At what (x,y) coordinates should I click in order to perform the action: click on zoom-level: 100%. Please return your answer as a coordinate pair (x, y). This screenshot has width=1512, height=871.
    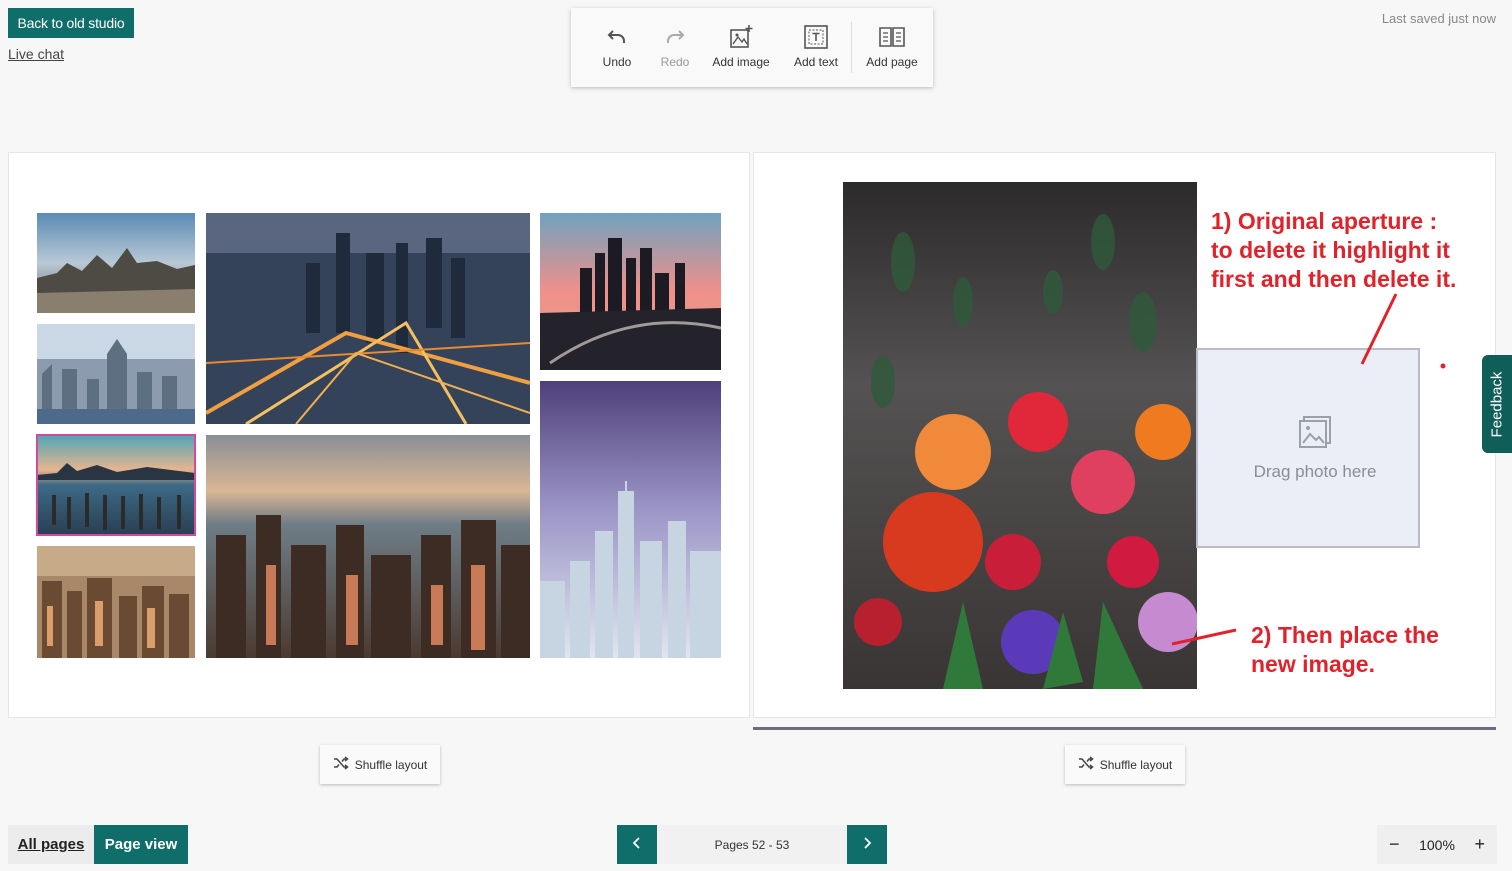
    Looking at the image, I should click on (1437, 844).